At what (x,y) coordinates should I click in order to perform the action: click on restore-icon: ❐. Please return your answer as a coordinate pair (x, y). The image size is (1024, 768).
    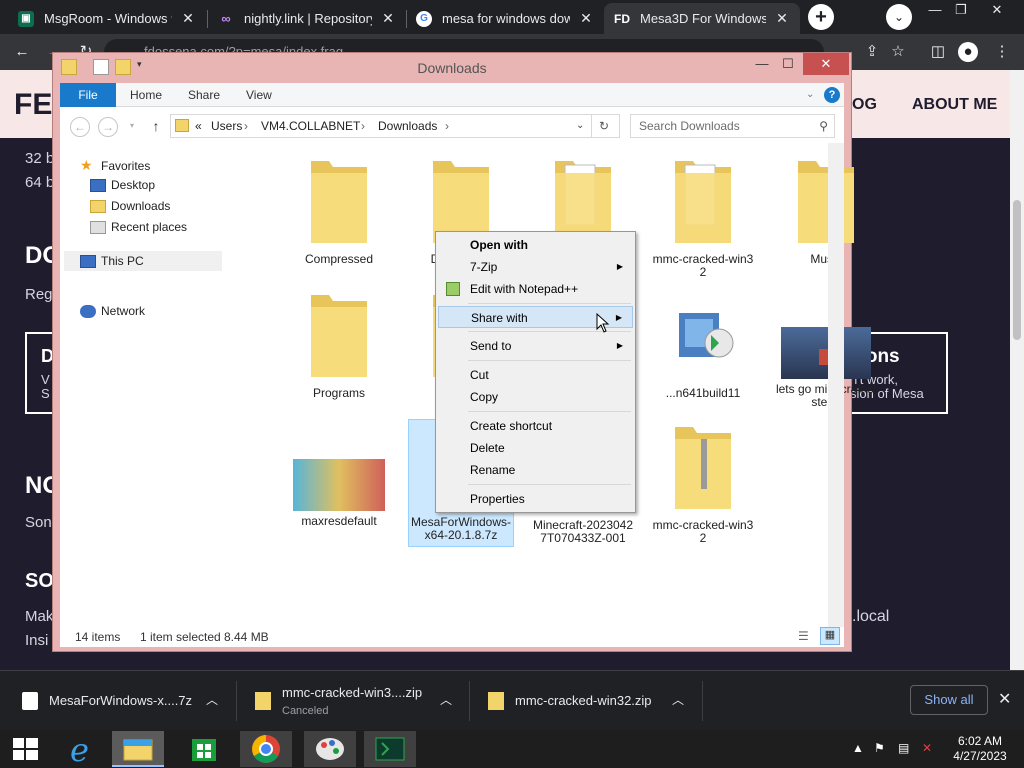
    Looking at the image, I should click on (961, 12).